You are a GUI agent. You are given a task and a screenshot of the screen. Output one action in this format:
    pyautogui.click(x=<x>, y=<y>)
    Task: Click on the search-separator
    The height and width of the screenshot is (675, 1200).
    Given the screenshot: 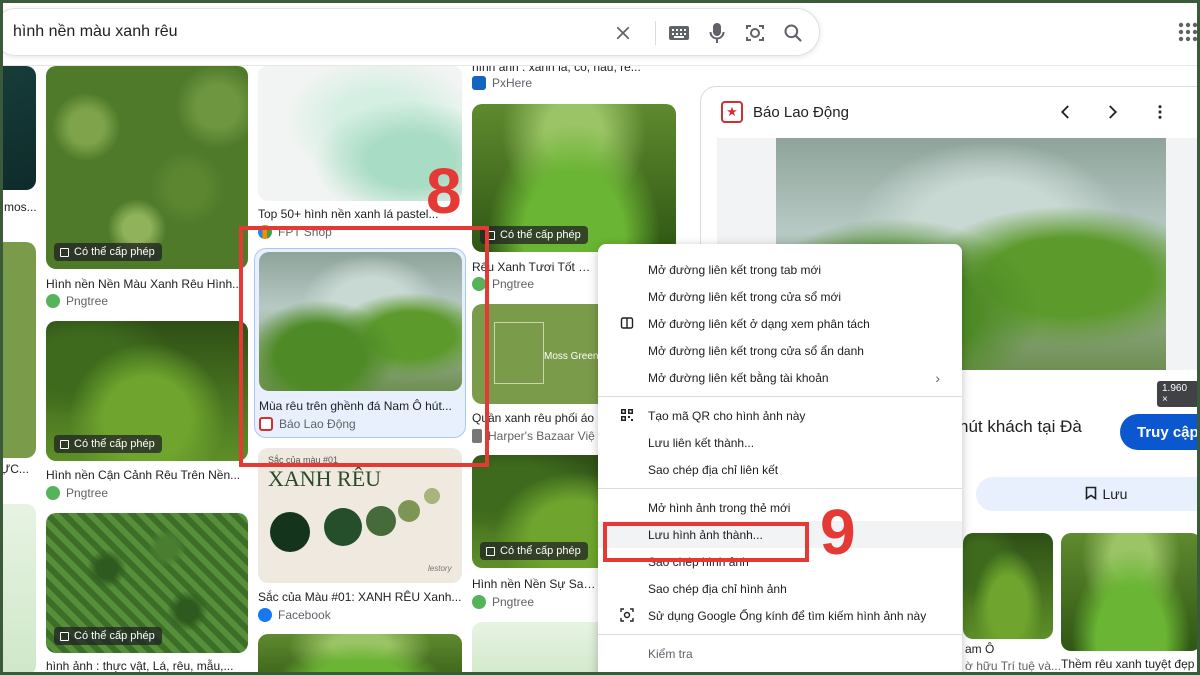 What is the action you would take?
    pyautogui.click(x=655, y=33)
    